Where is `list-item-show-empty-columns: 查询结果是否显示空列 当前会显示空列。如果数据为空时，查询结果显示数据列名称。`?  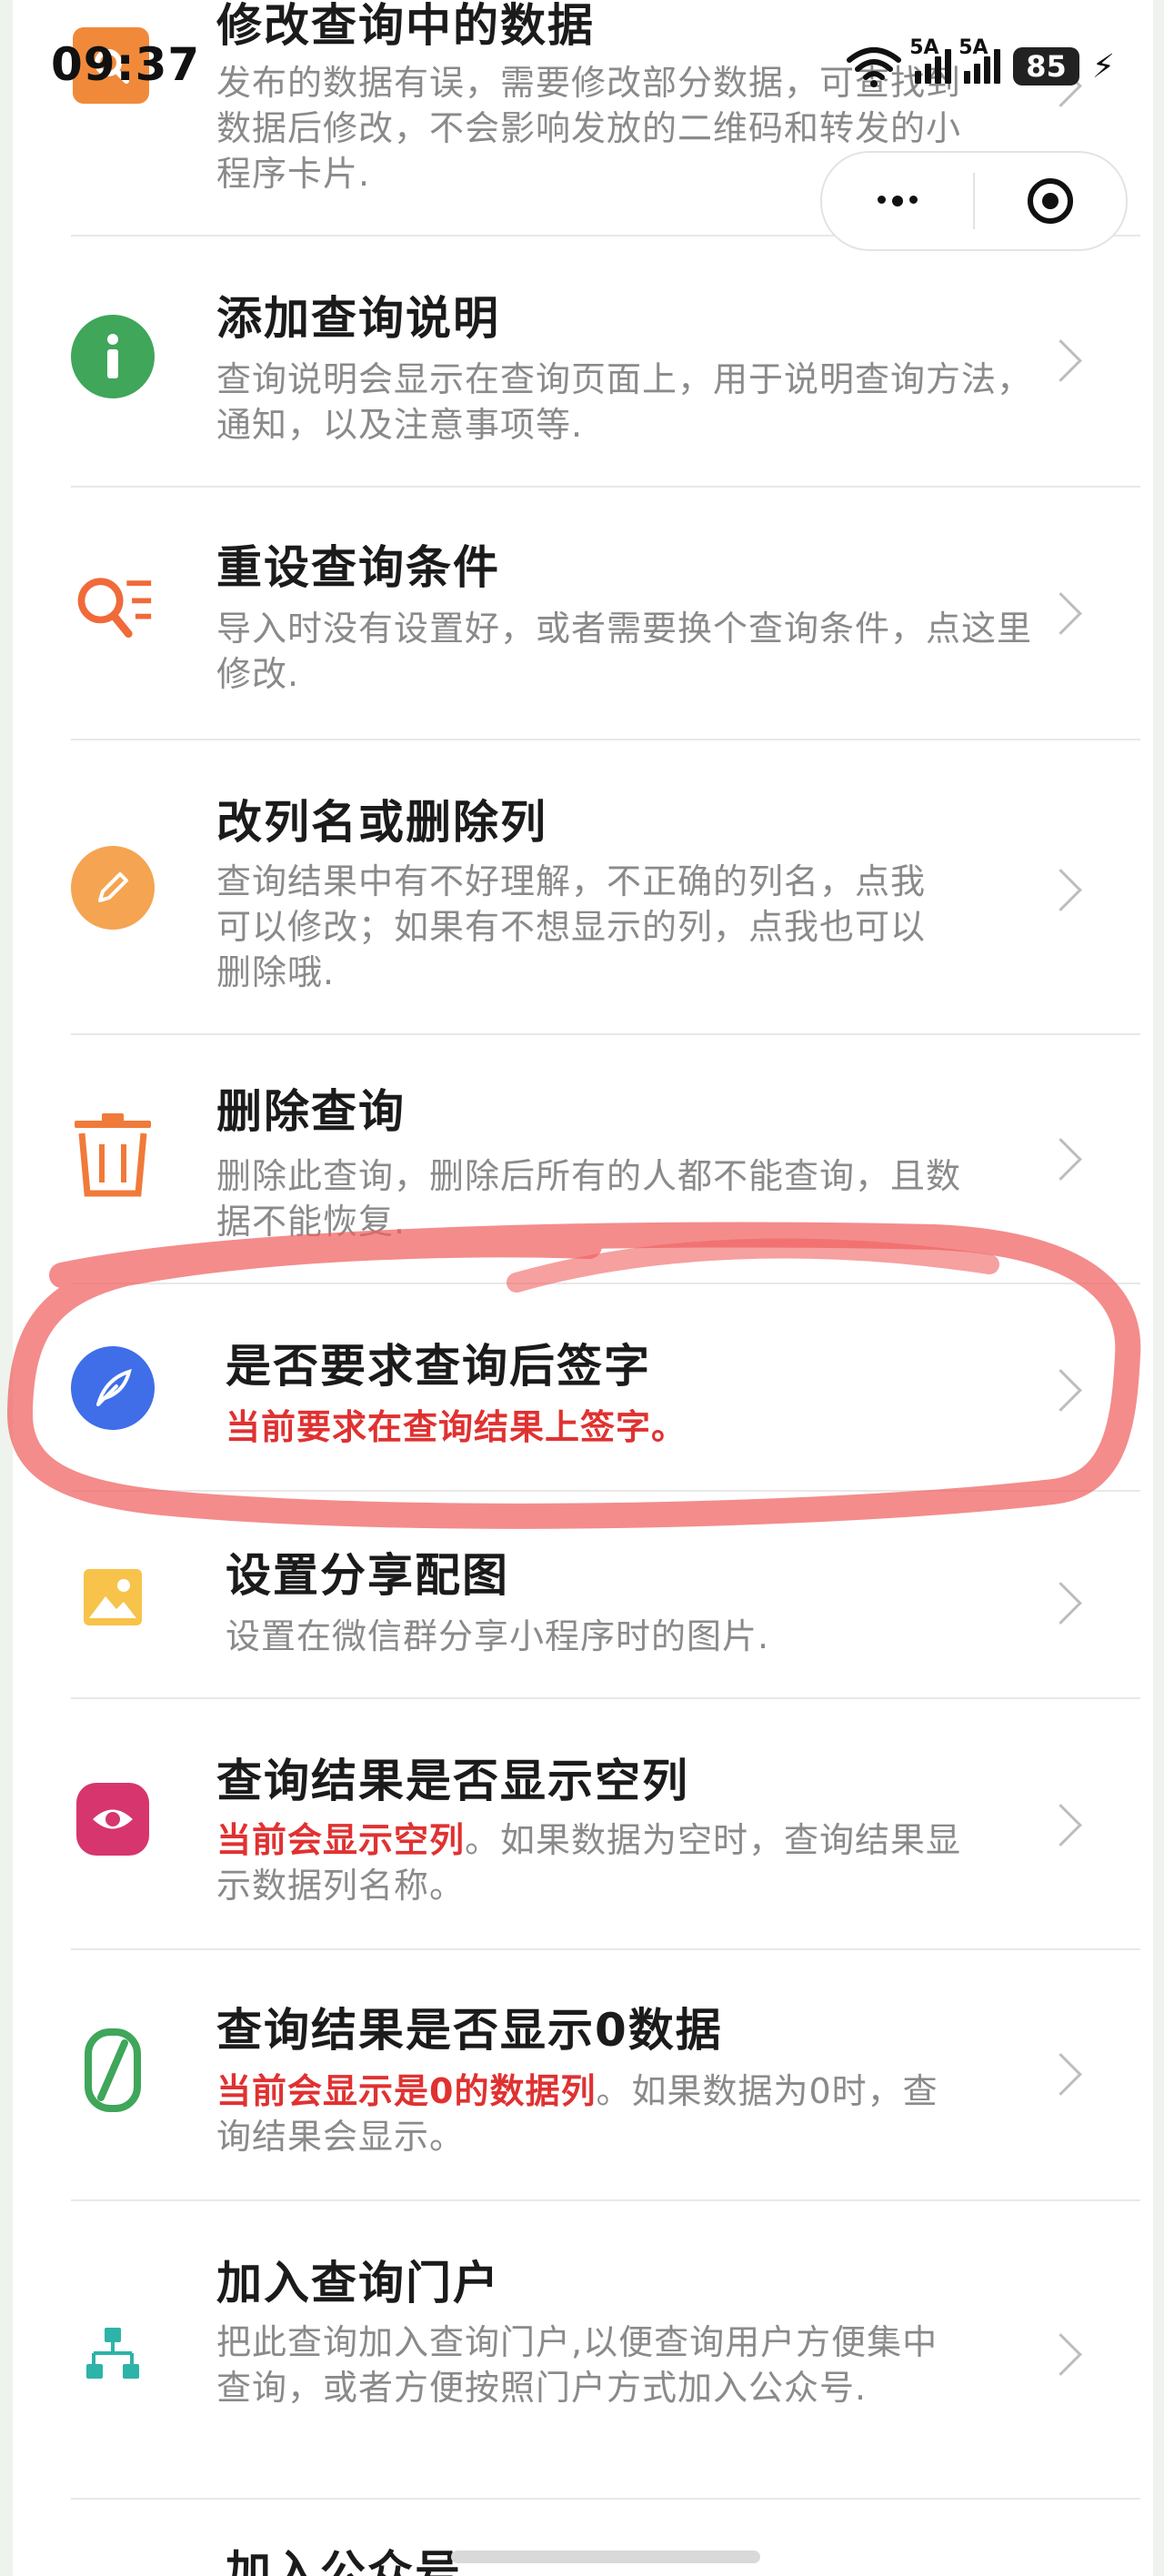
list-item-show-empty-columns: 查询结果是否显示空列 当前会显示空列。如果数据为空时，查询结果显示数据列名称。 is located at coordinates (605, 1823).